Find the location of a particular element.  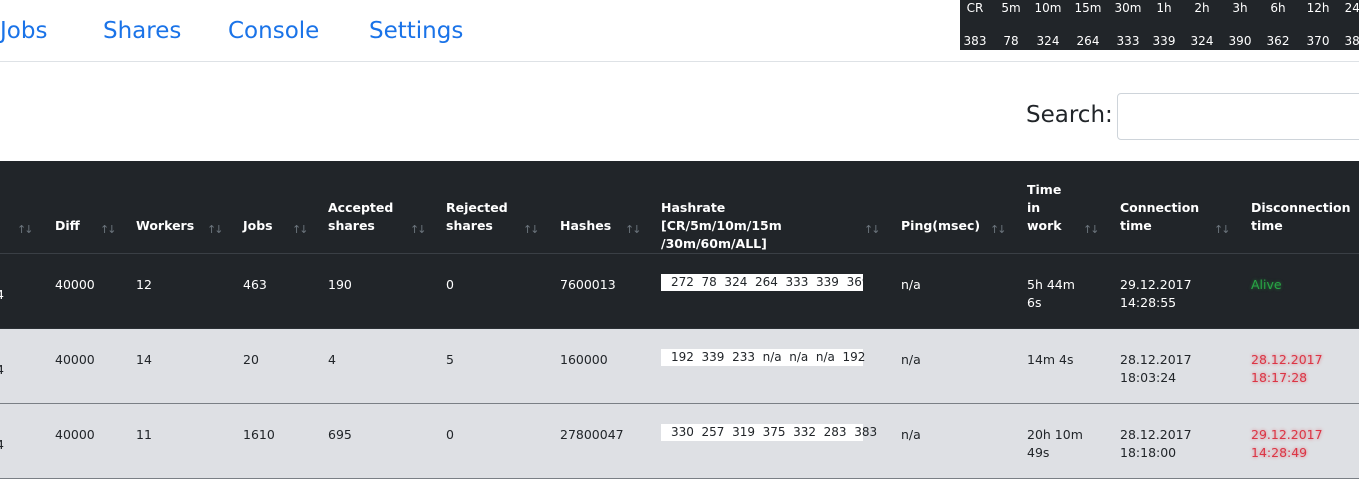

summary-value: 390 is located at coordinates (1240, 41).